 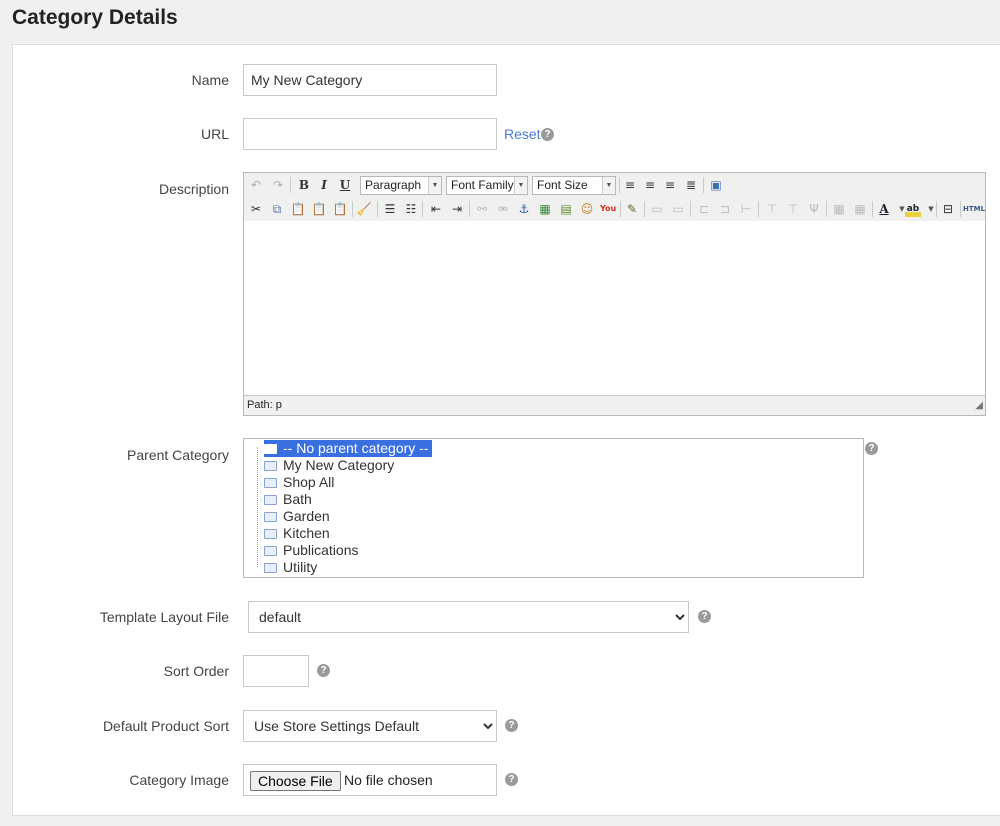 What do you see at coordinates (311, 550) in the screenshot?
I see `tree-item: Publications` at bounding box center [311, 550].